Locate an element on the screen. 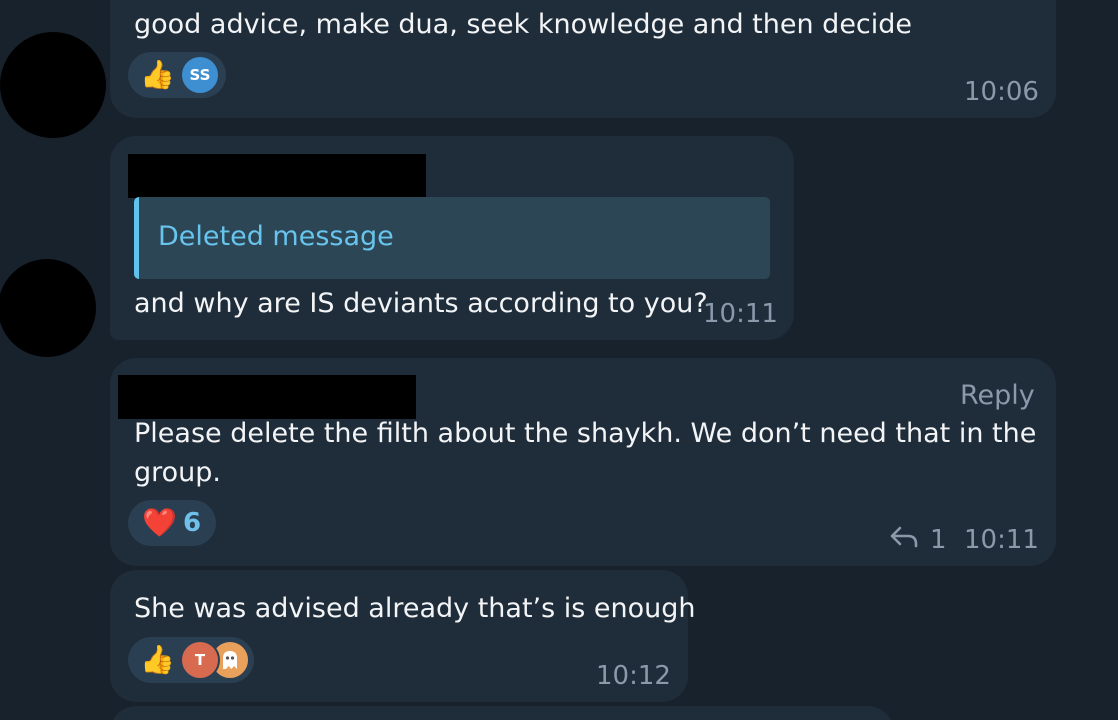  heart-icon: ❤️ is located at coordinates (159, 522).